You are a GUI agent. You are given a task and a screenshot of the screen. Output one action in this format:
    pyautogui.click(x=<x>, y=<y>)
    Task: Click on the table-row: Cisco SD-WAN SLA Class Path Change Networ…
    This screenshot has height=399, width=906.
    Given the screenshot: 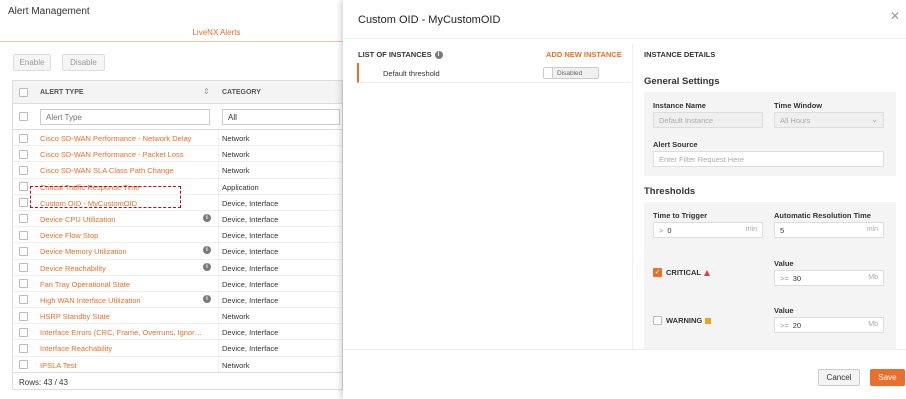 What is the action you would take?
    pyautogui.click(x=177, y=170)
    